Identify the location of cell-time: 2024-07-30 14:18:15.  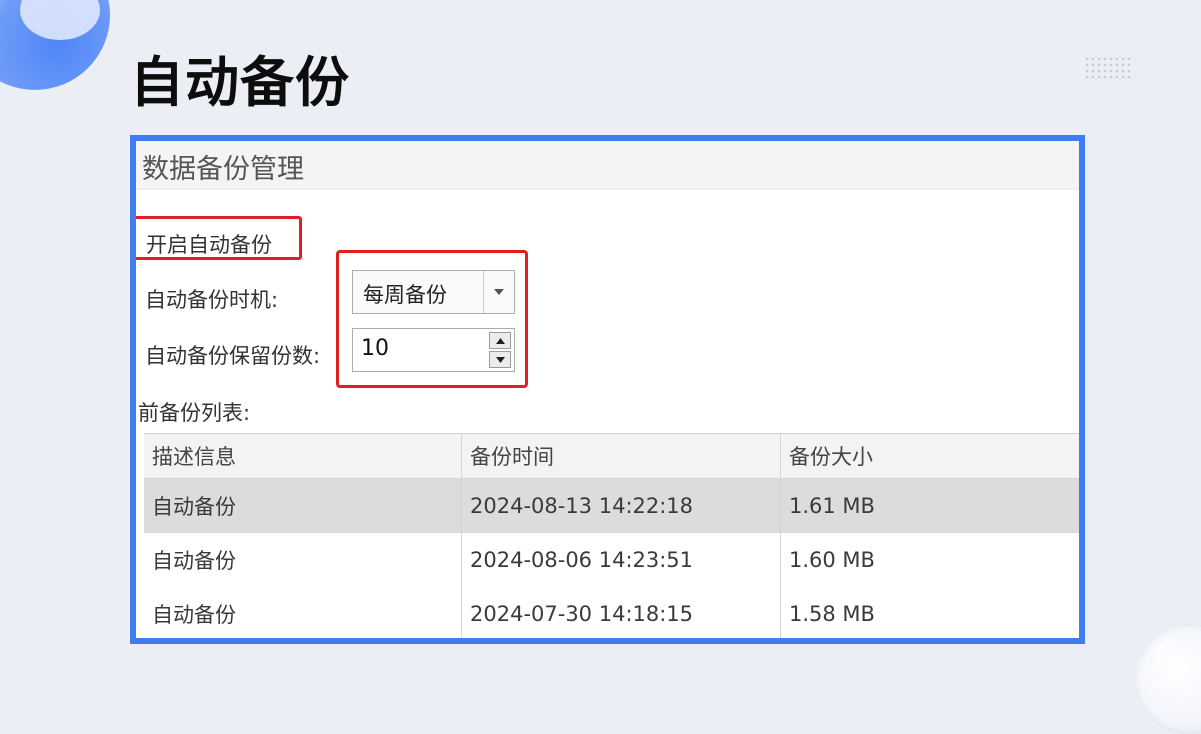
(621, 612).